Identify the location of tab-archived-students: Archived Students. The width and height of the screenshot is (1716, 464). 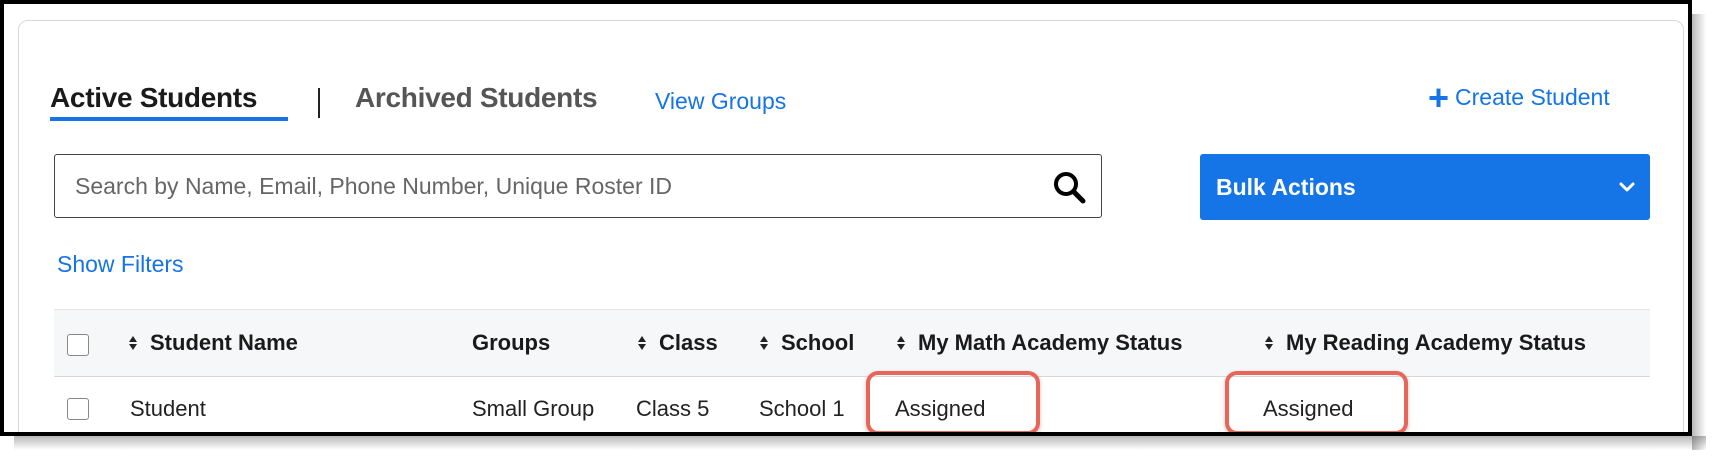
(476, 98).